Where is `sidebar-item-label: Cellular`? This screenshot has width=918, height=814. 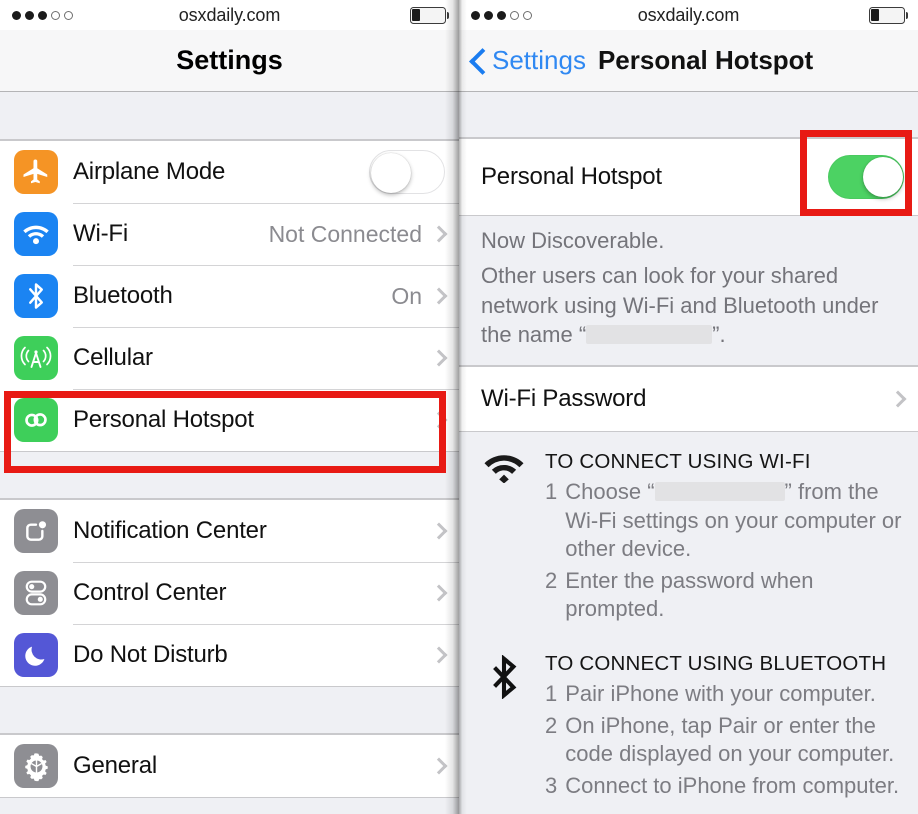
sidebar-item-label: Cellular is located at coordinates (113, 357).